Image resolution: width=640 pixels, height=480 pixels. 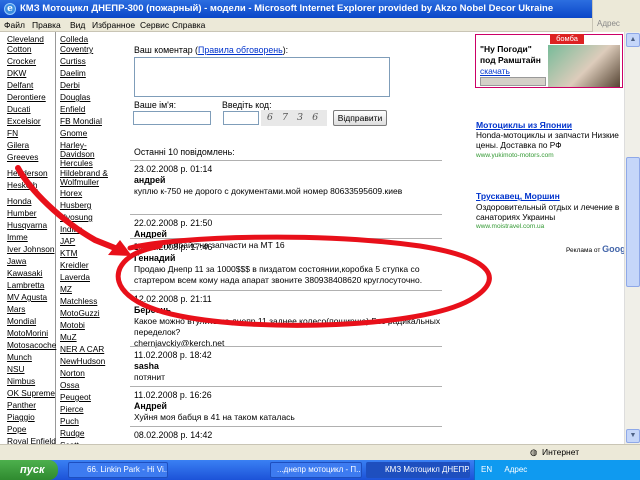 What do you see at coordinates (29, 470) in the screenshot?
I see `start-button: пуск` at bounding box center [29, 470].